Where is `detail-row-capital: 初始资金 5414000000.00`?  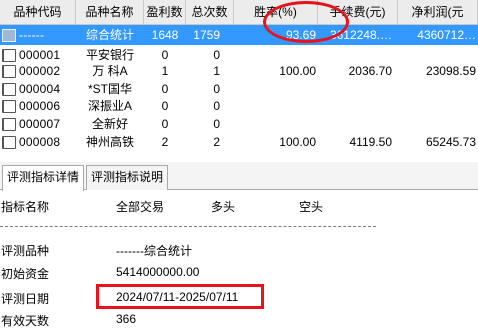 detail-row-capital: 初始资金 5414000000.00 is located at coordinates (239, 274).